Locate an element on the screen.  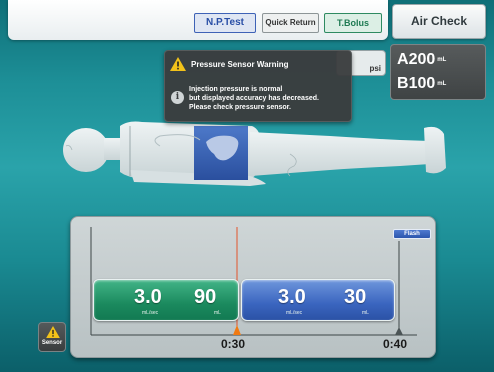
phase-a-volume-unit: mL is located at coordinates (217, 313).